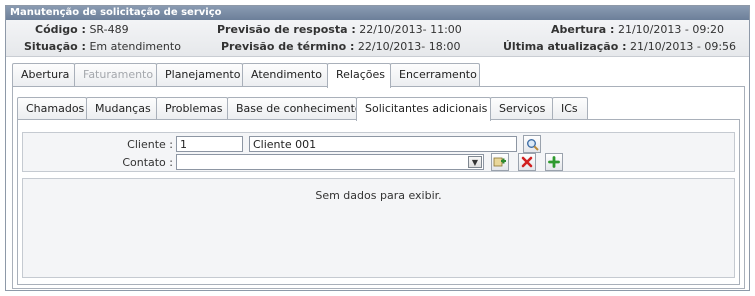  Describe the element at coordinates (435, 75) in the screenshot. I see `tab-encerramento: Encerramento` at that location.